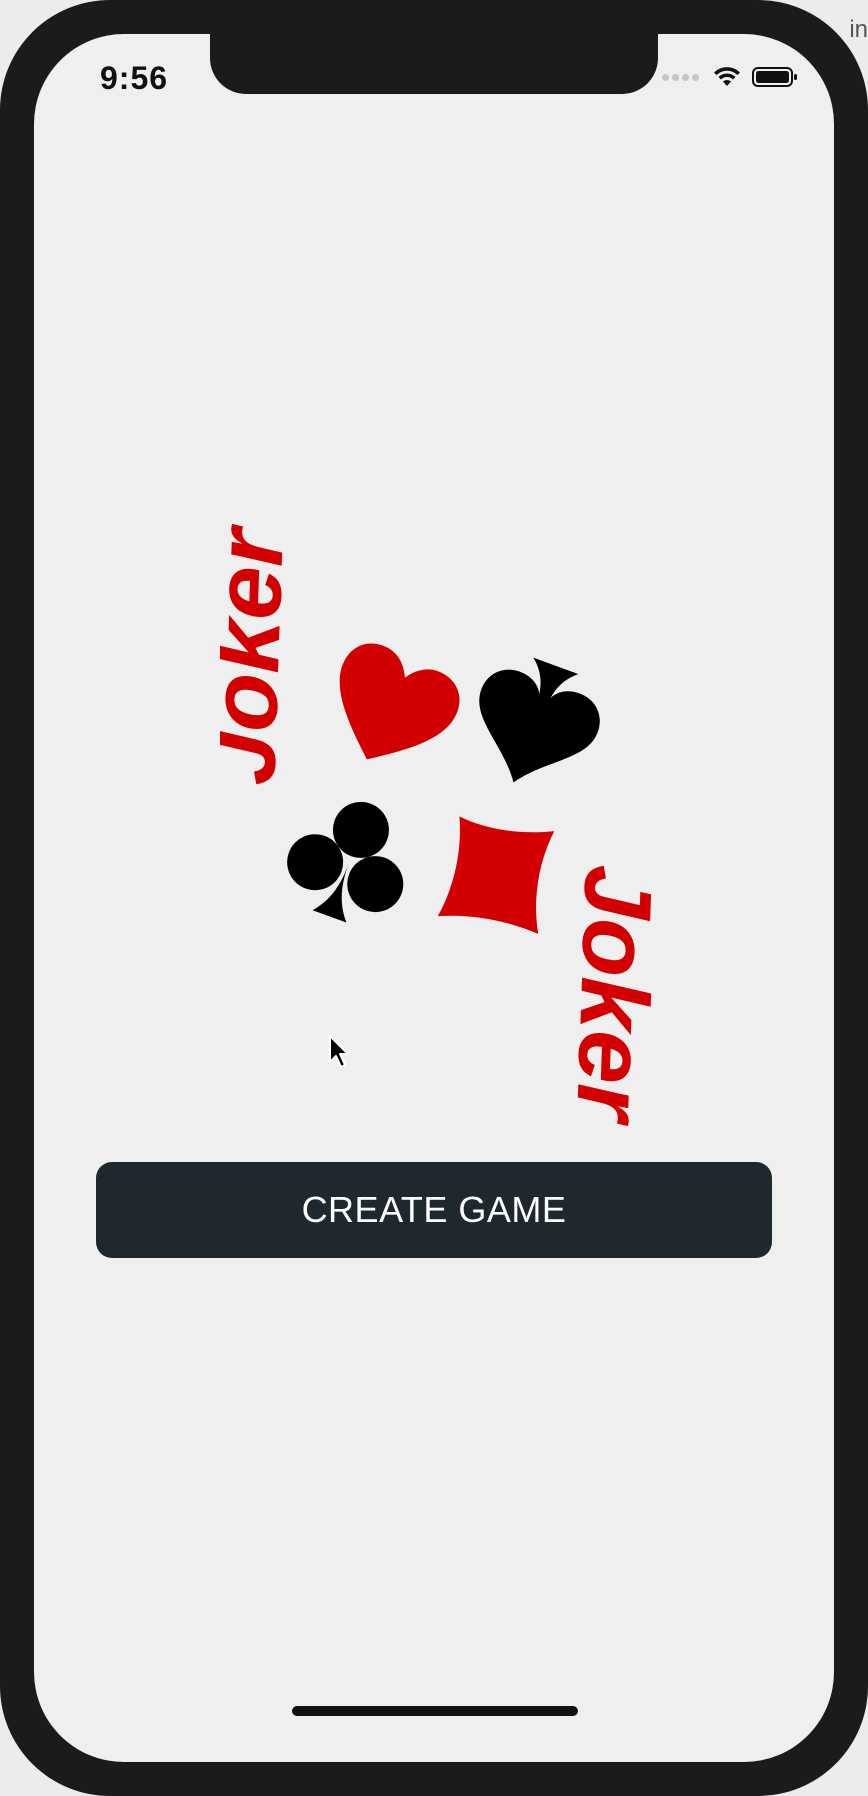 The height and width of the screenshot is (1796, 868). Describe the element at coordinates (399, 701) in the screenshot. I see `heart-icon` at that location.